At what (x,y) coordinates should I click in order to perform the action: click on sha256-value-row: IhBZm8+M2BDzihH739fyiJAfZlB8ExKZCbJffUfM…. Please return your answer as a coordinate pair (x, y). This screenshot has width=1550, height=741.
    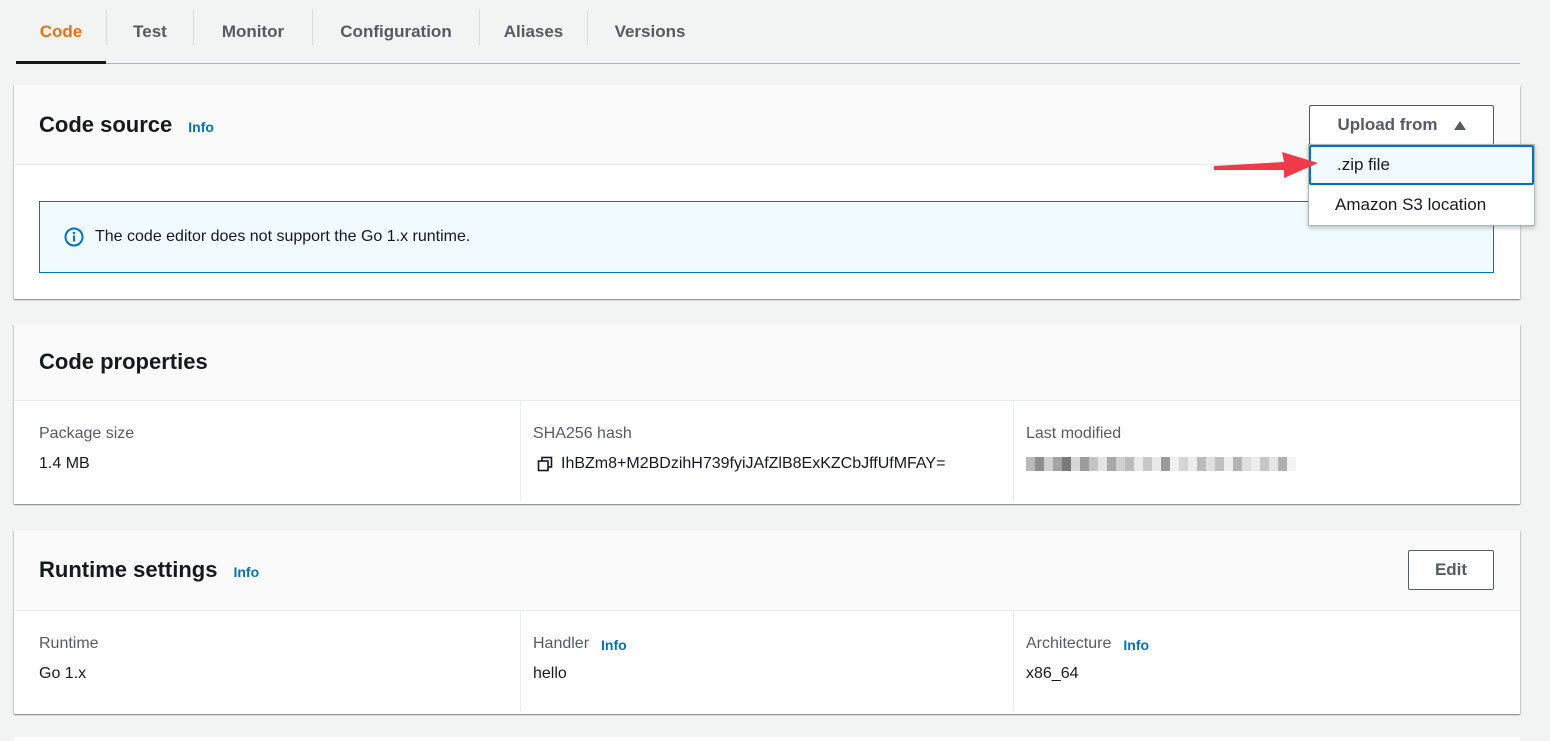
    Looking at the image, I should click on (773, 464).